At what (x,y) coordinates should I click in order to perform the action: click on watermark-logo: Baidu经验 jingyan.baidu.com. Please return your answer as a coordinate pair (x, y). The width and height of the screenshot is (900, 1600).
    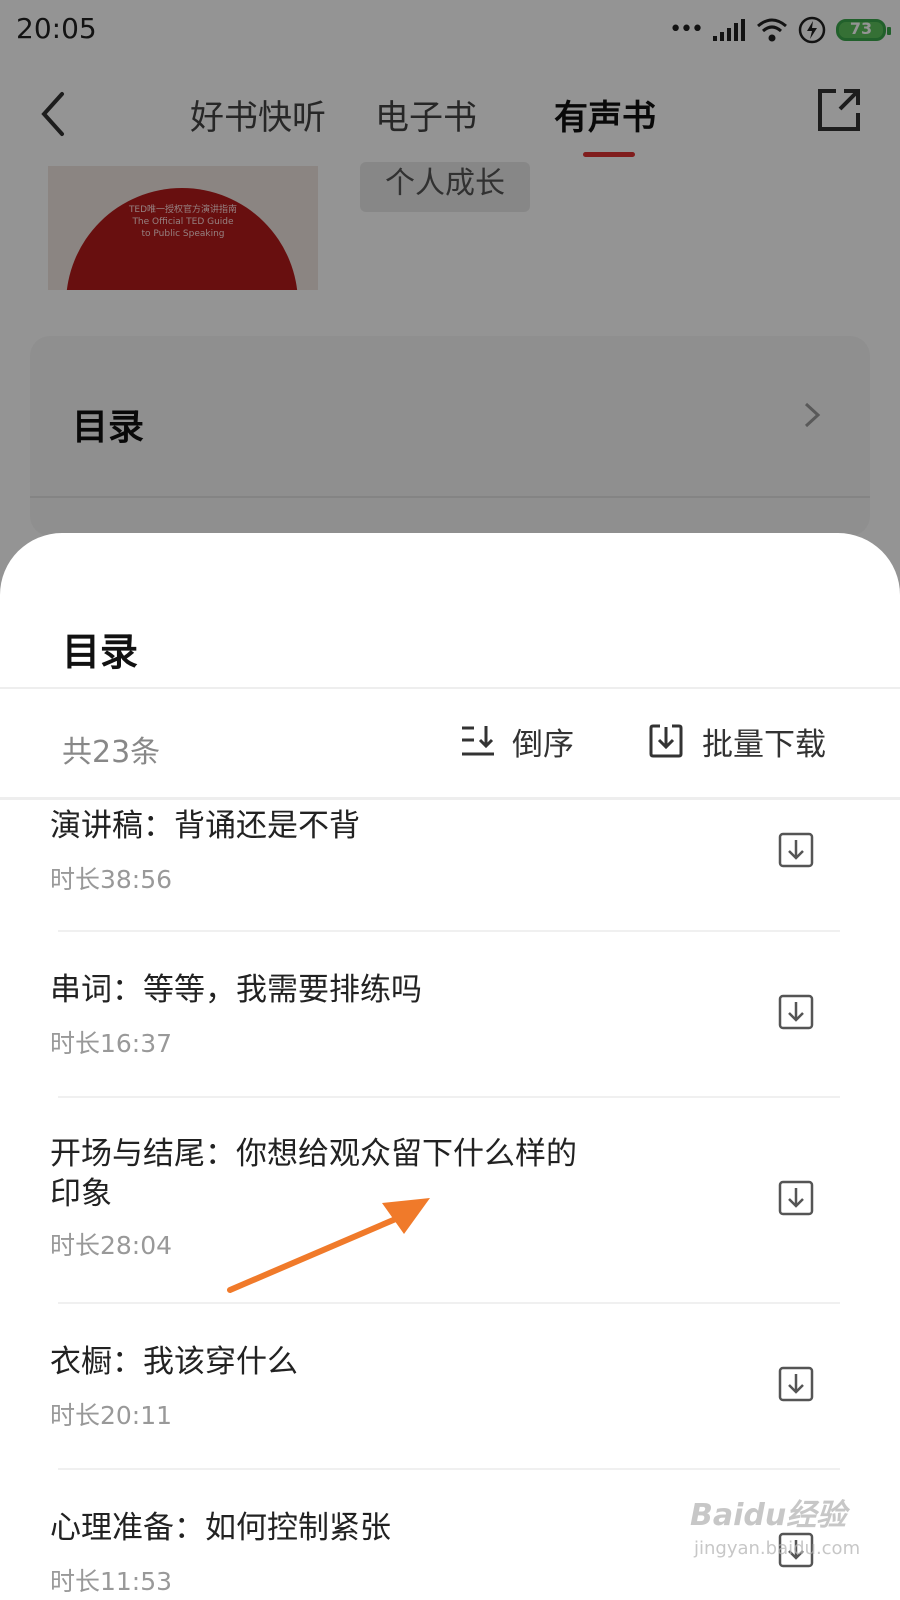
    Looking at the image, I should click on (785, 1525).